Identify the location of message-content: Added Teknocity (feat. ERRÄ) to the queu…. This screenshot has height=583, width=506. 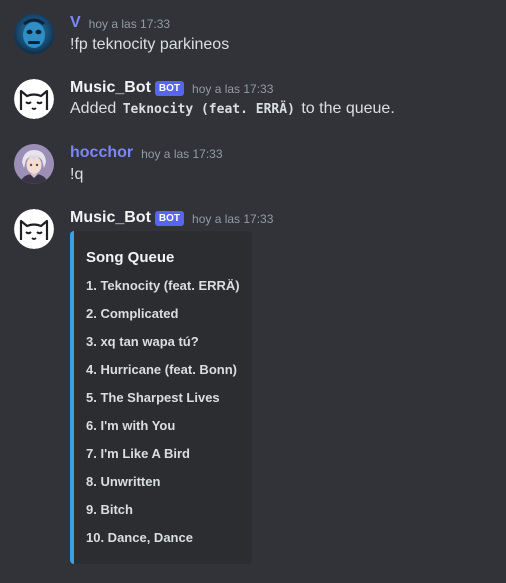
(232, 109).